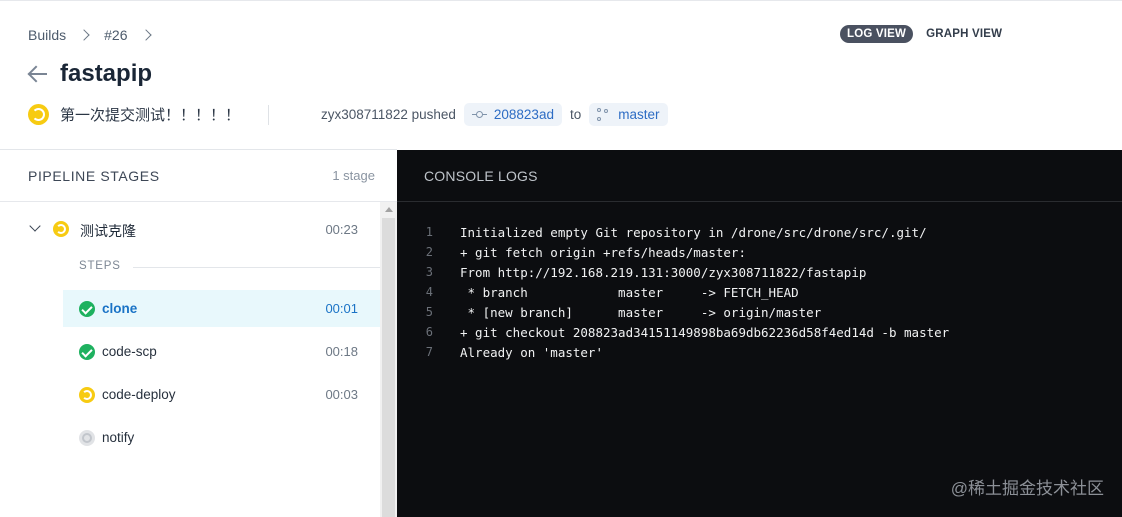 The height and width of the screenshot is (517, 1122). I want to click on step-notify: notify, so click(221, 437).